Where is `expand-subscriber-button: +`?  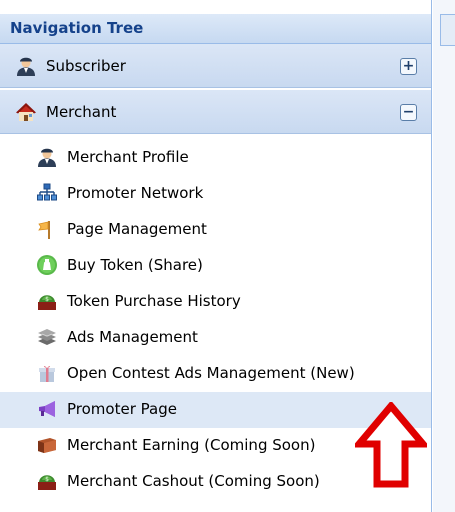
expand-subscriber-button: + is located at coordinates (408, 66).